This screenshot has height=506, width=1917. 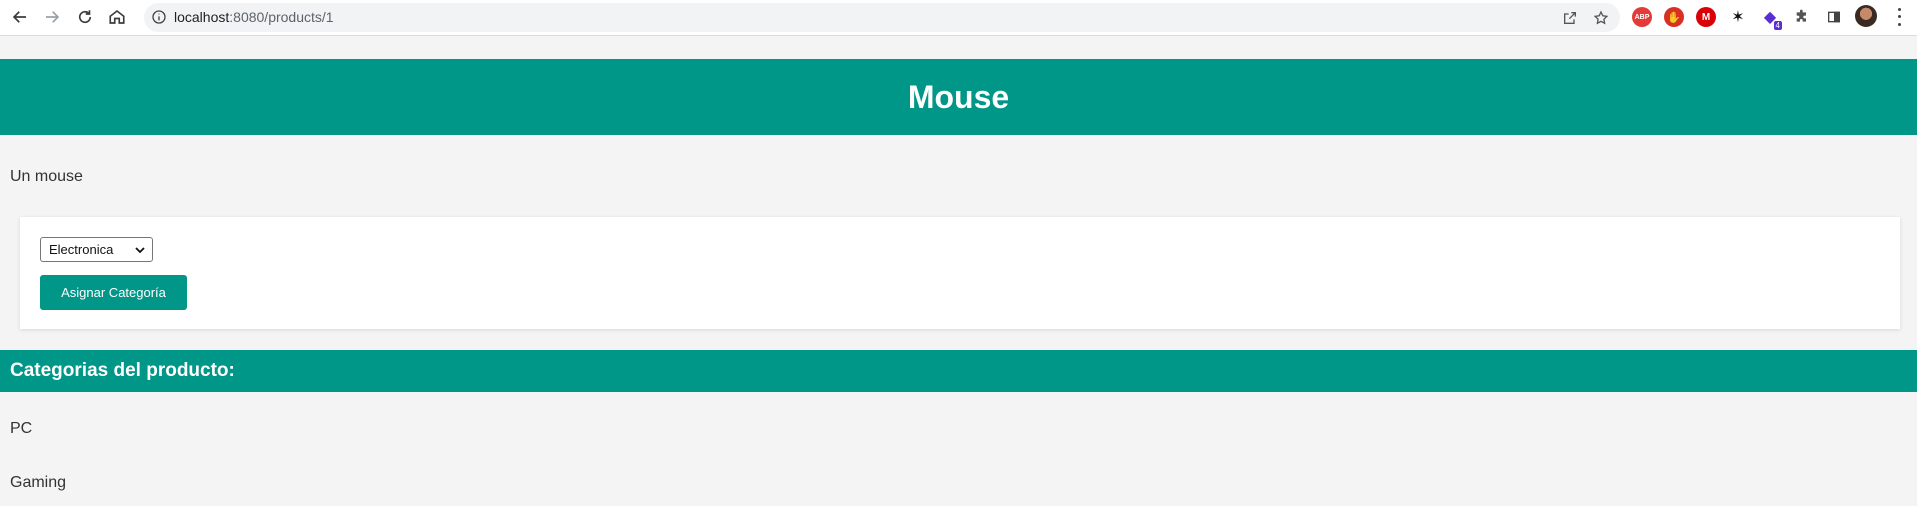 I want to click on chevron-down-icon, so click(x=140, y=250).